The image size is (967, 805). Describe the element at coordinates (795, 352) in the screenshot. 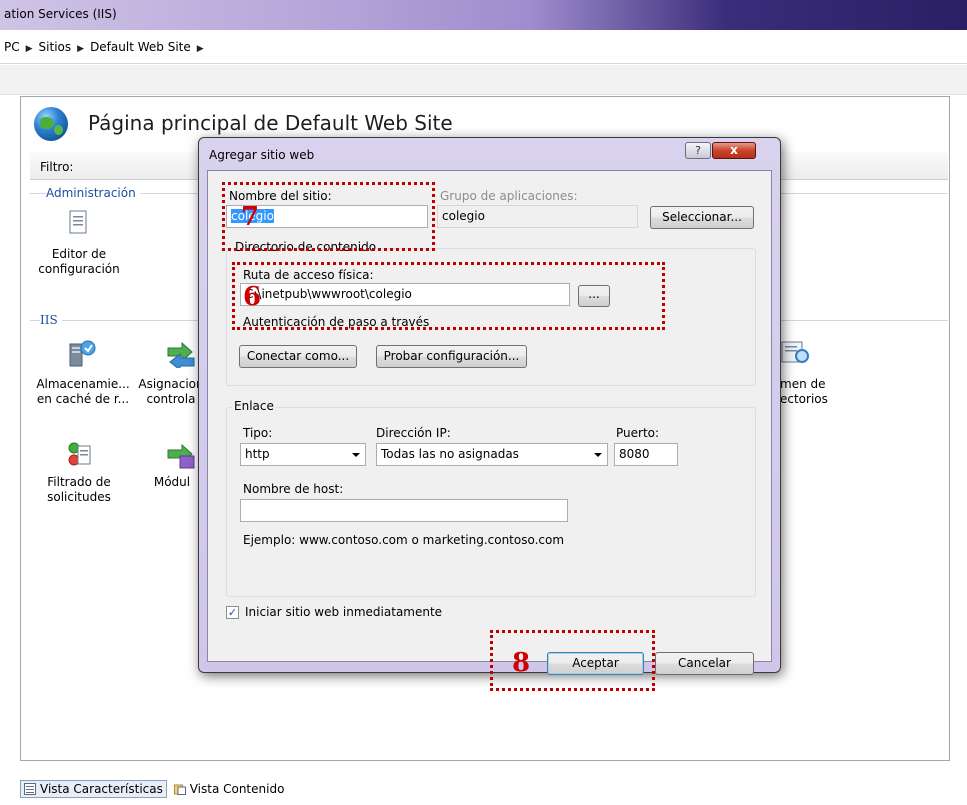

I see `directory-browsing-icon` at that location.